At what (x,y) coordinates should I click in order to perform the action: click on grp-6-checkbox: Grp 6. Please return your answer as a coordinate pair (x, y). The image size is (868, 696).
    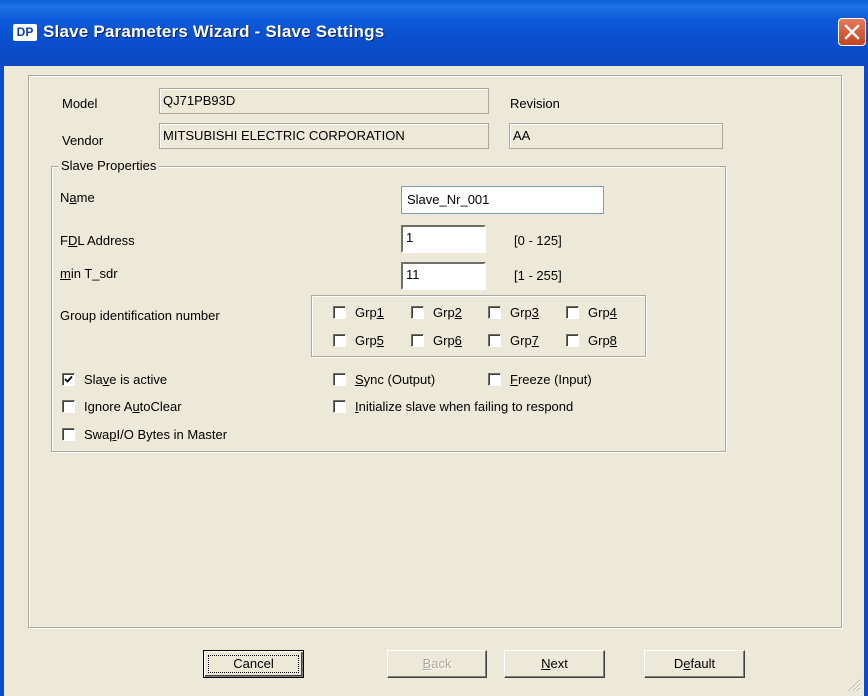
    Looking at the image, I should click on (436, 340).